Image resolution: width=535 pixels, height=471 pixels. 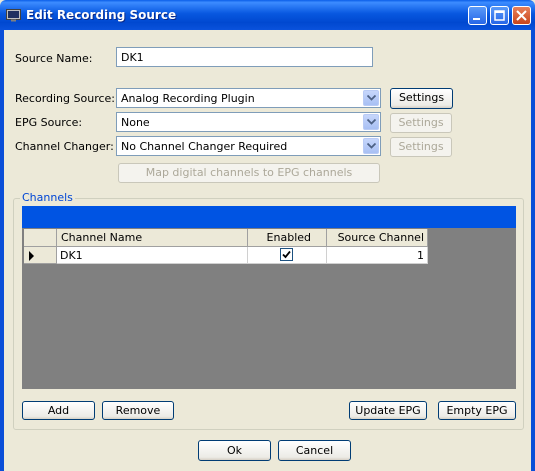 I want to click on maximize-button, so click(x=499, y=15).